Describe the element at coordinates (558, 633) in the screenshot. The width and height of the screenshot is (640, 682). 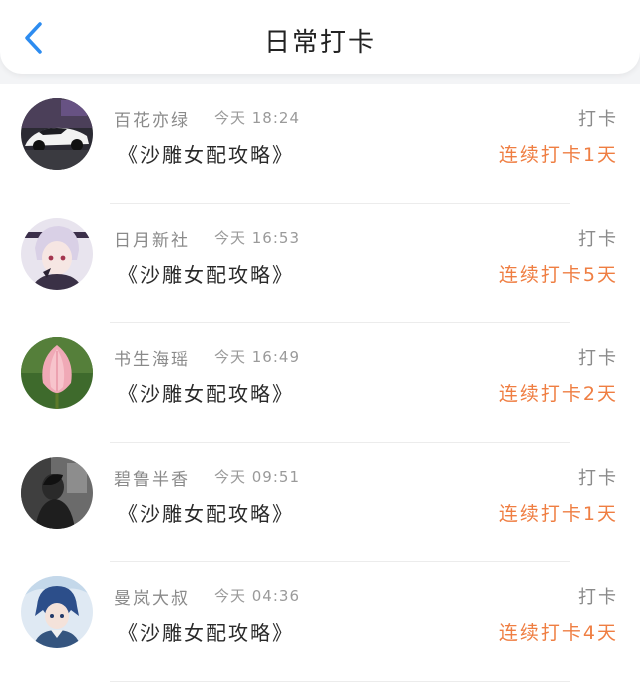
I see `streak-label: 连续打卡4天` at that location.